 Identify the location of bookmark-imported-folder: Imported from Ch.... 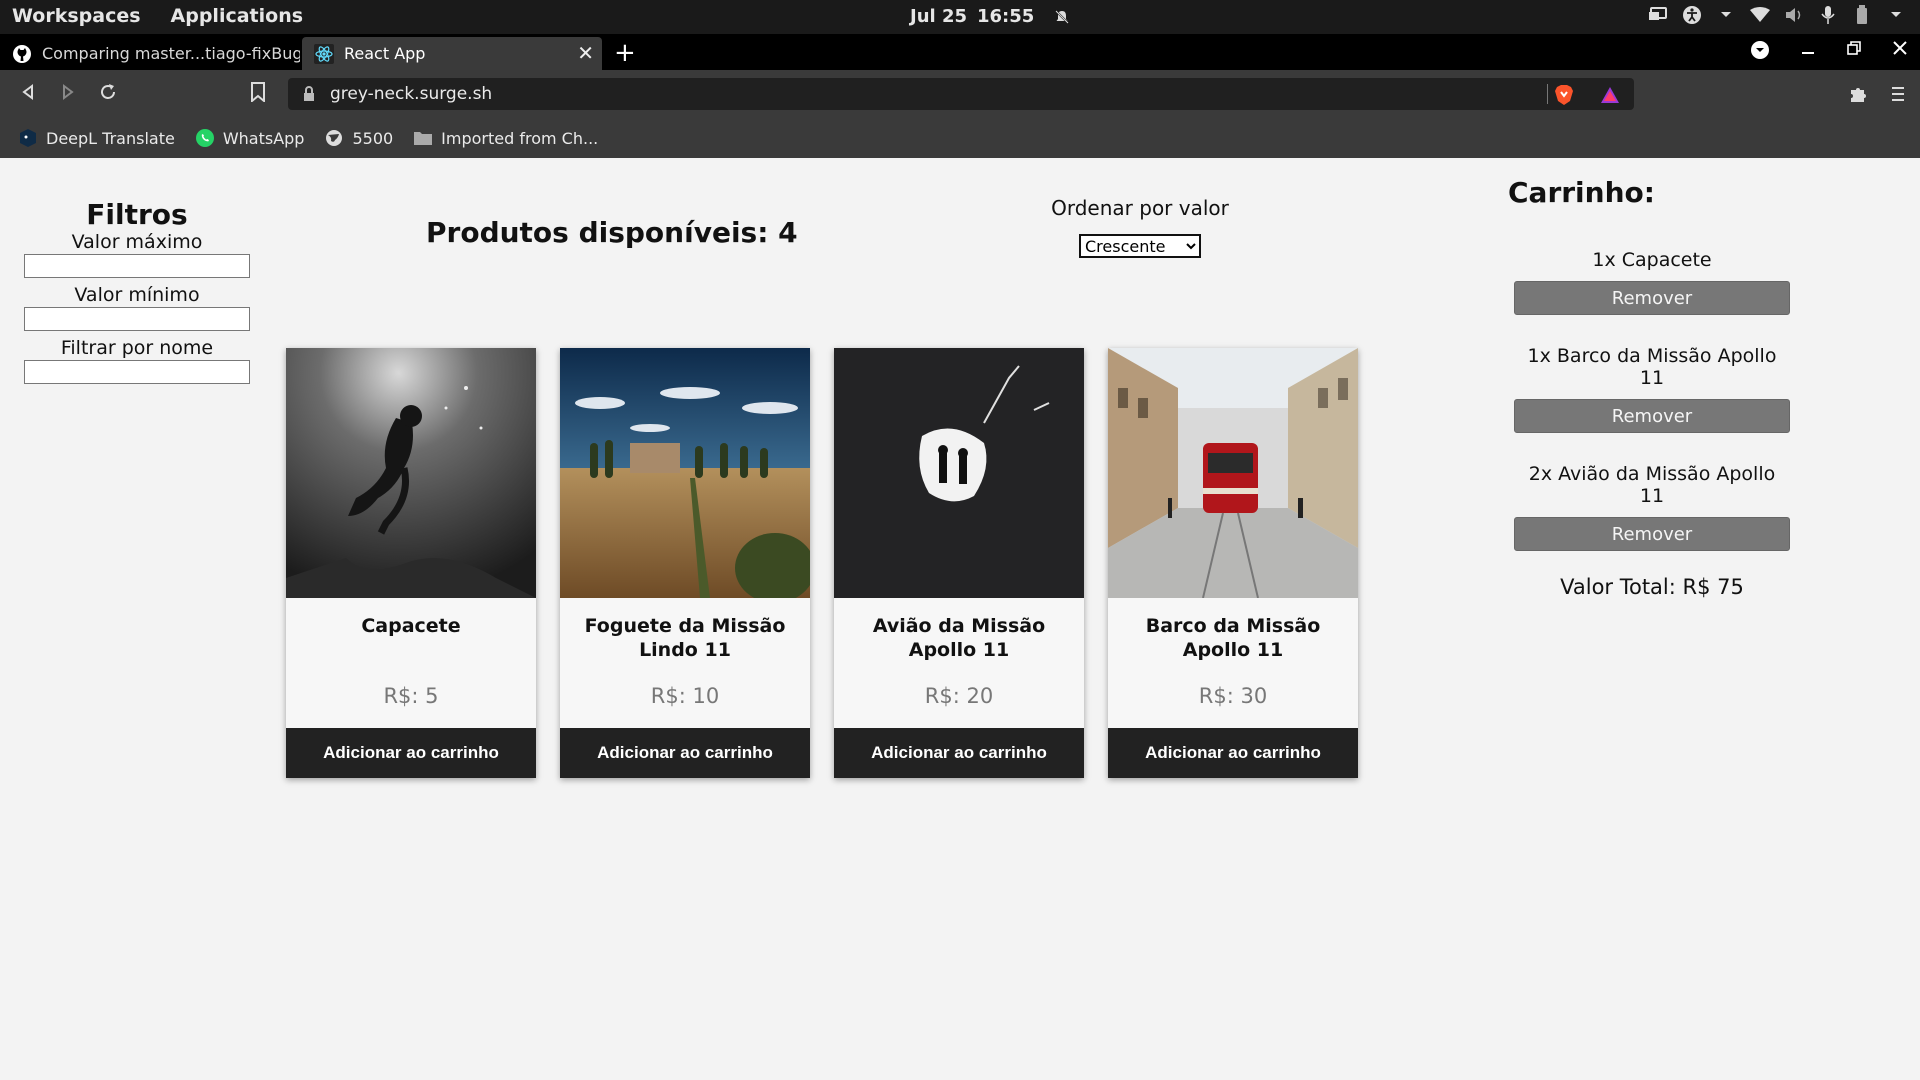
(505, 138).